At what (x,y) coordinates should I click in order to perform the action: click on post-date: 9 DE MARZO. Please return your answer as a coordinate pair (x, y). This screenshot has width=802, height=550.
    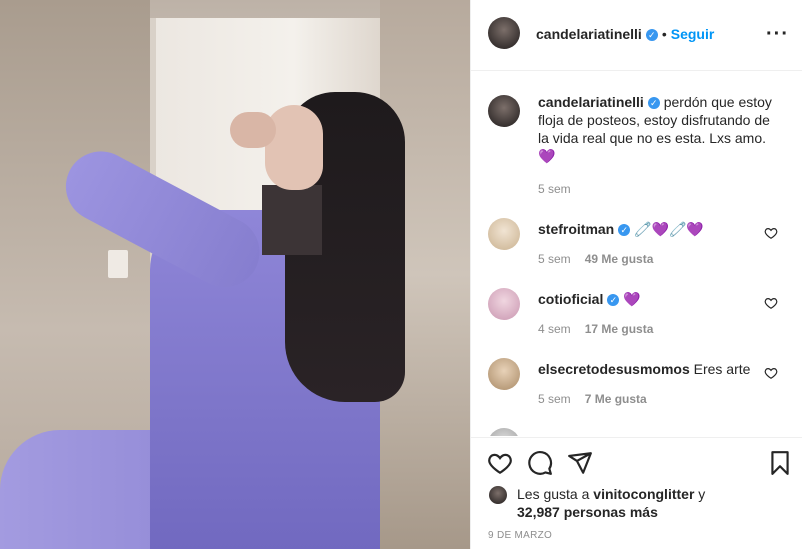
    Looking at the image, I should click on (520, 535).